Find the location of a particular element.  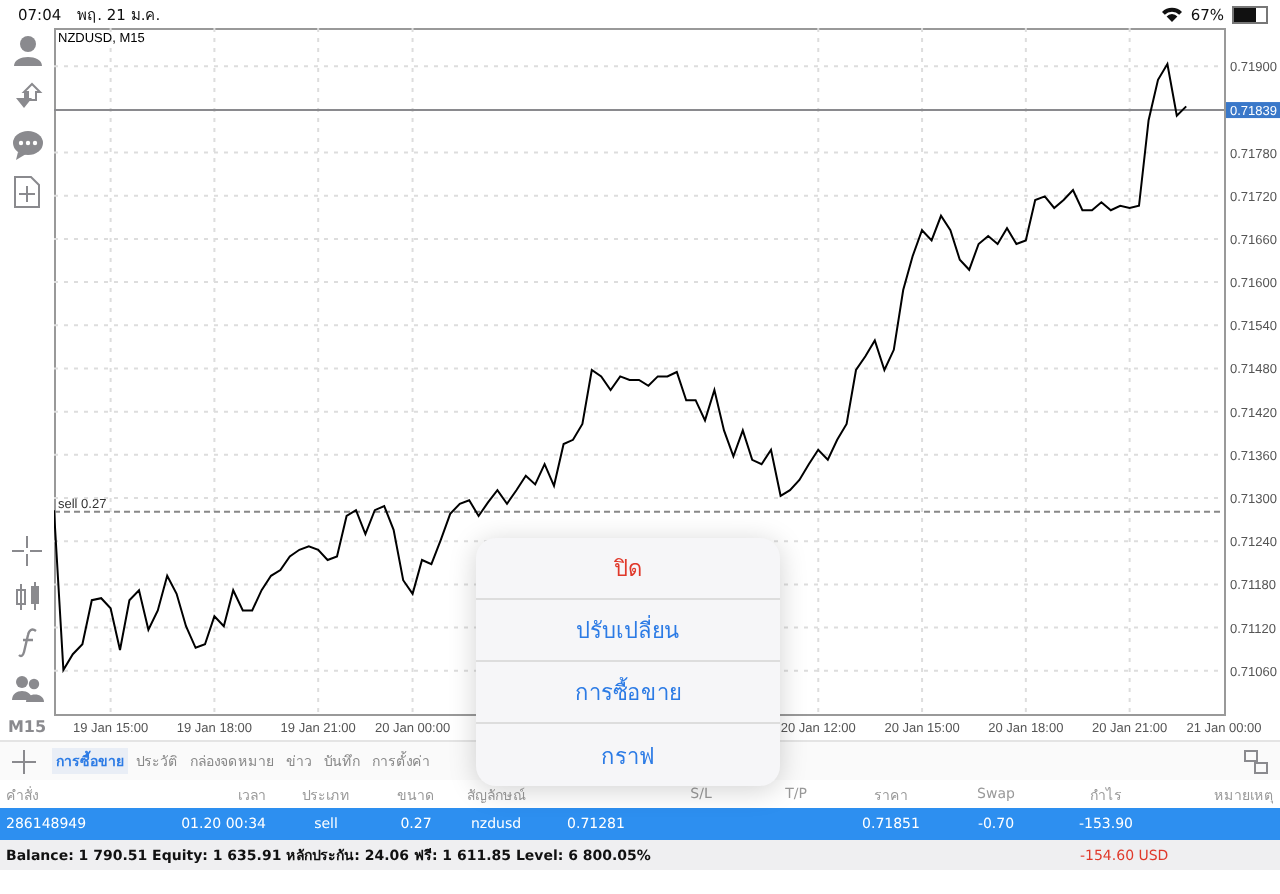

menu-item: ปรับเปลี่ยน is located at coordinates (628, 631).